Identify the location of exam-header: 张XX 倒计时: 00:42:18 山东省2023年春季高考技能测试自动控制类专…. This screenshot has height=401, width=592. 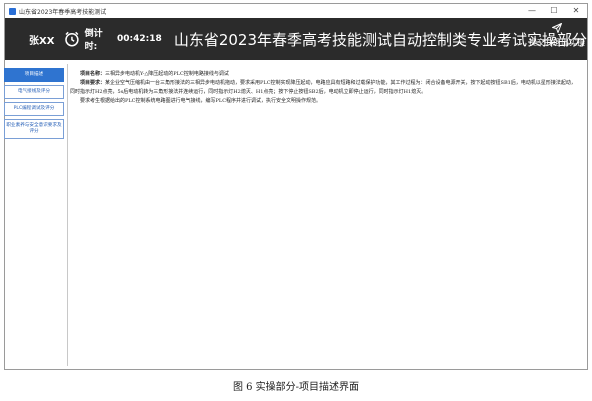
(296, 39).